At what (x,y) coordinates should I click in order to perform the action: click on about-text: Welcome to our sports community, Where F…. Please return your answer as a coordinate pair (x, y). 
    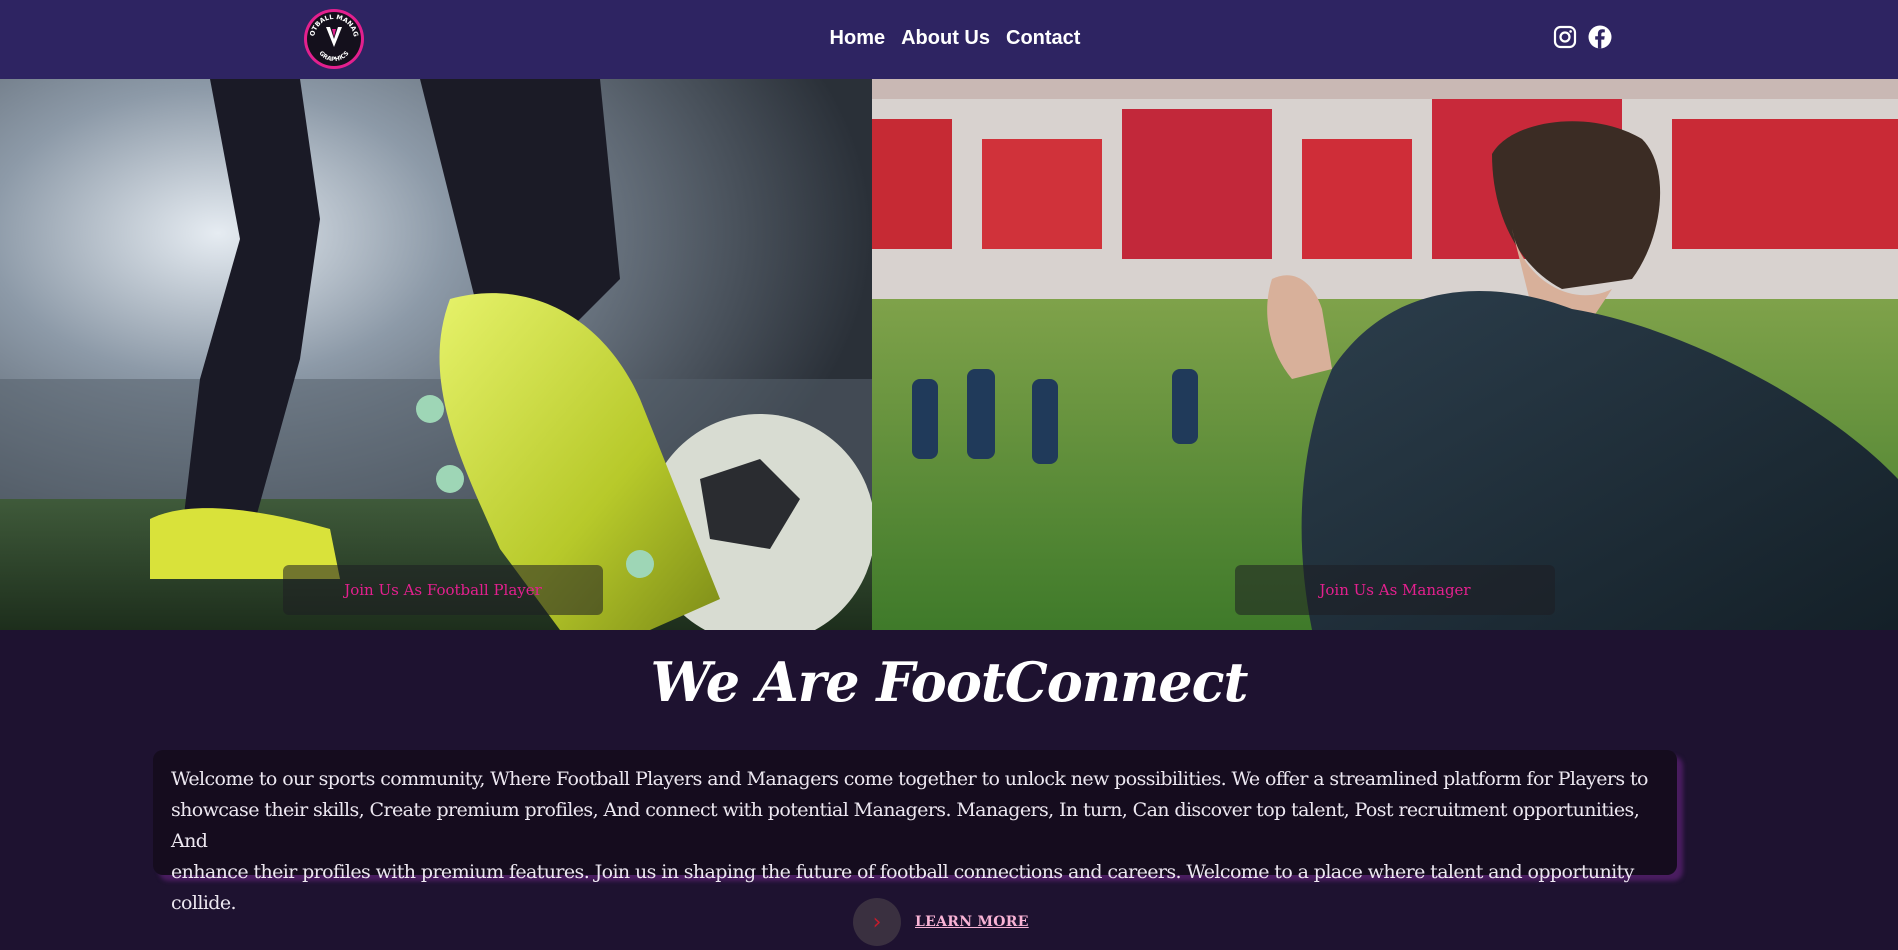
    Looking at the image, I should click on (915, 841).